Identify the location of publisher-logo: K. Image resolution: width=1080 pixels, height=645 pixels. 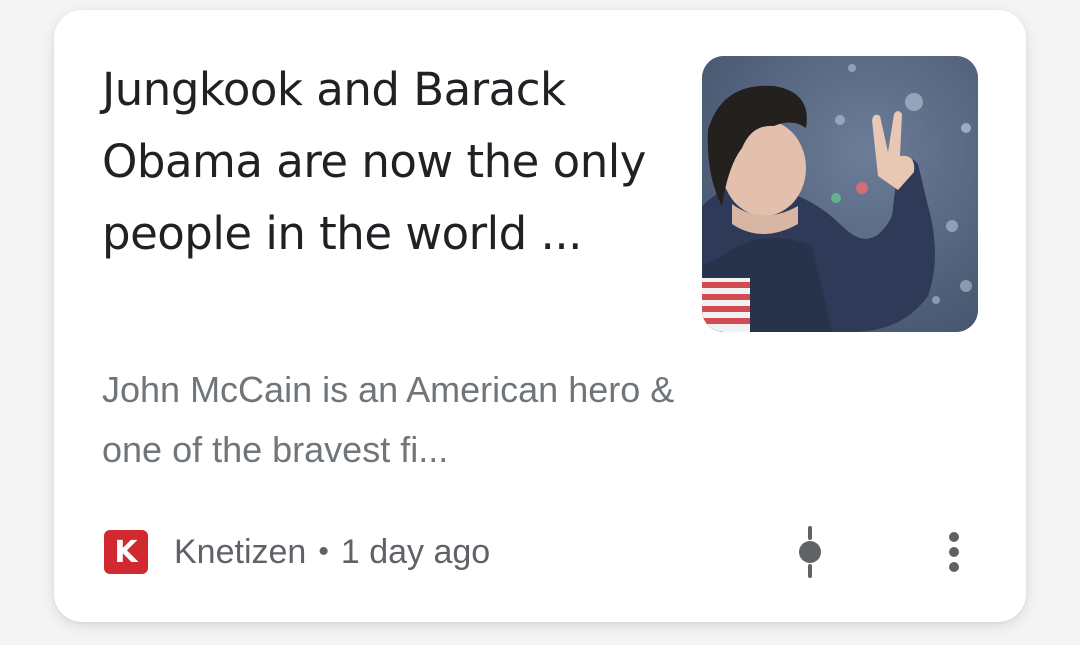
(126, 552).